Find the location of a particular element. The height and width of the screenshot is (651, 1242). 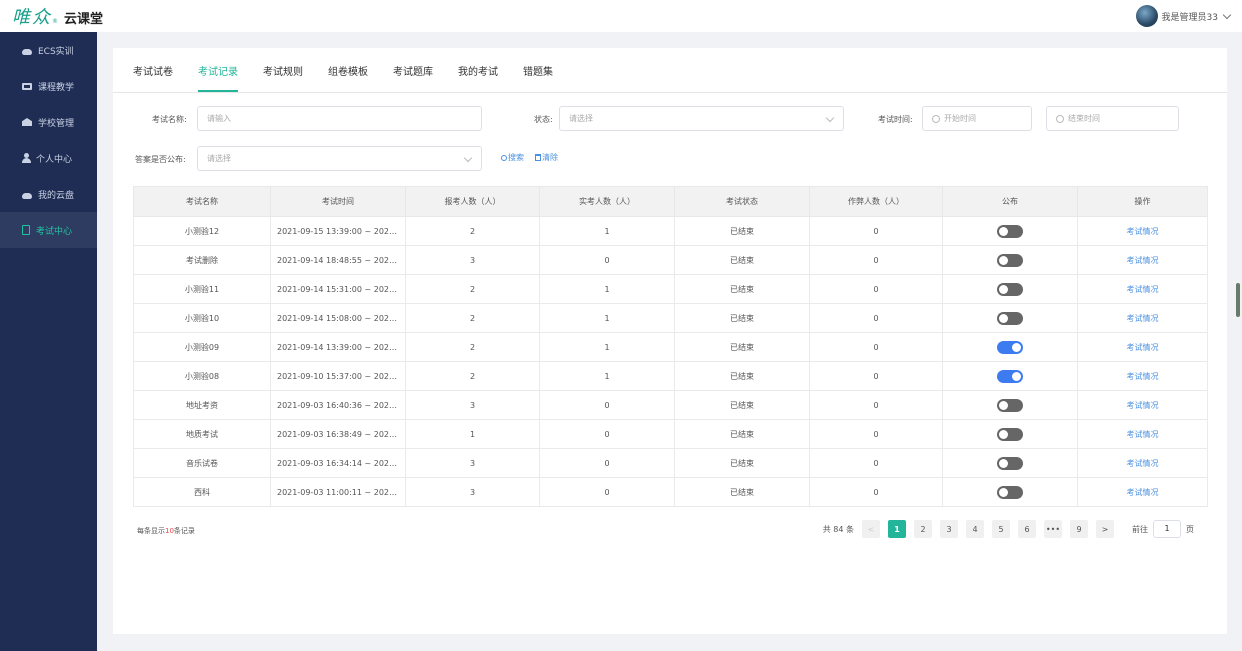

end-time-input: 结束时间 is located at coordinates (1112, 118).